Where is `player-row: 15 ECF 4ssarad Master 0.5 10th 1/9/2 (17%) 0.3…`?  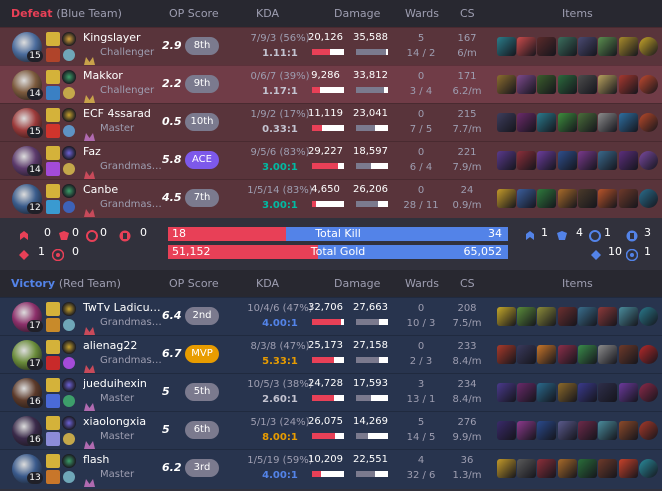 player-row: 15 ECF 4ssarad Master 0.5 10th 1/9/2 (17%) 0.3… is located at coordinates (331, 122).